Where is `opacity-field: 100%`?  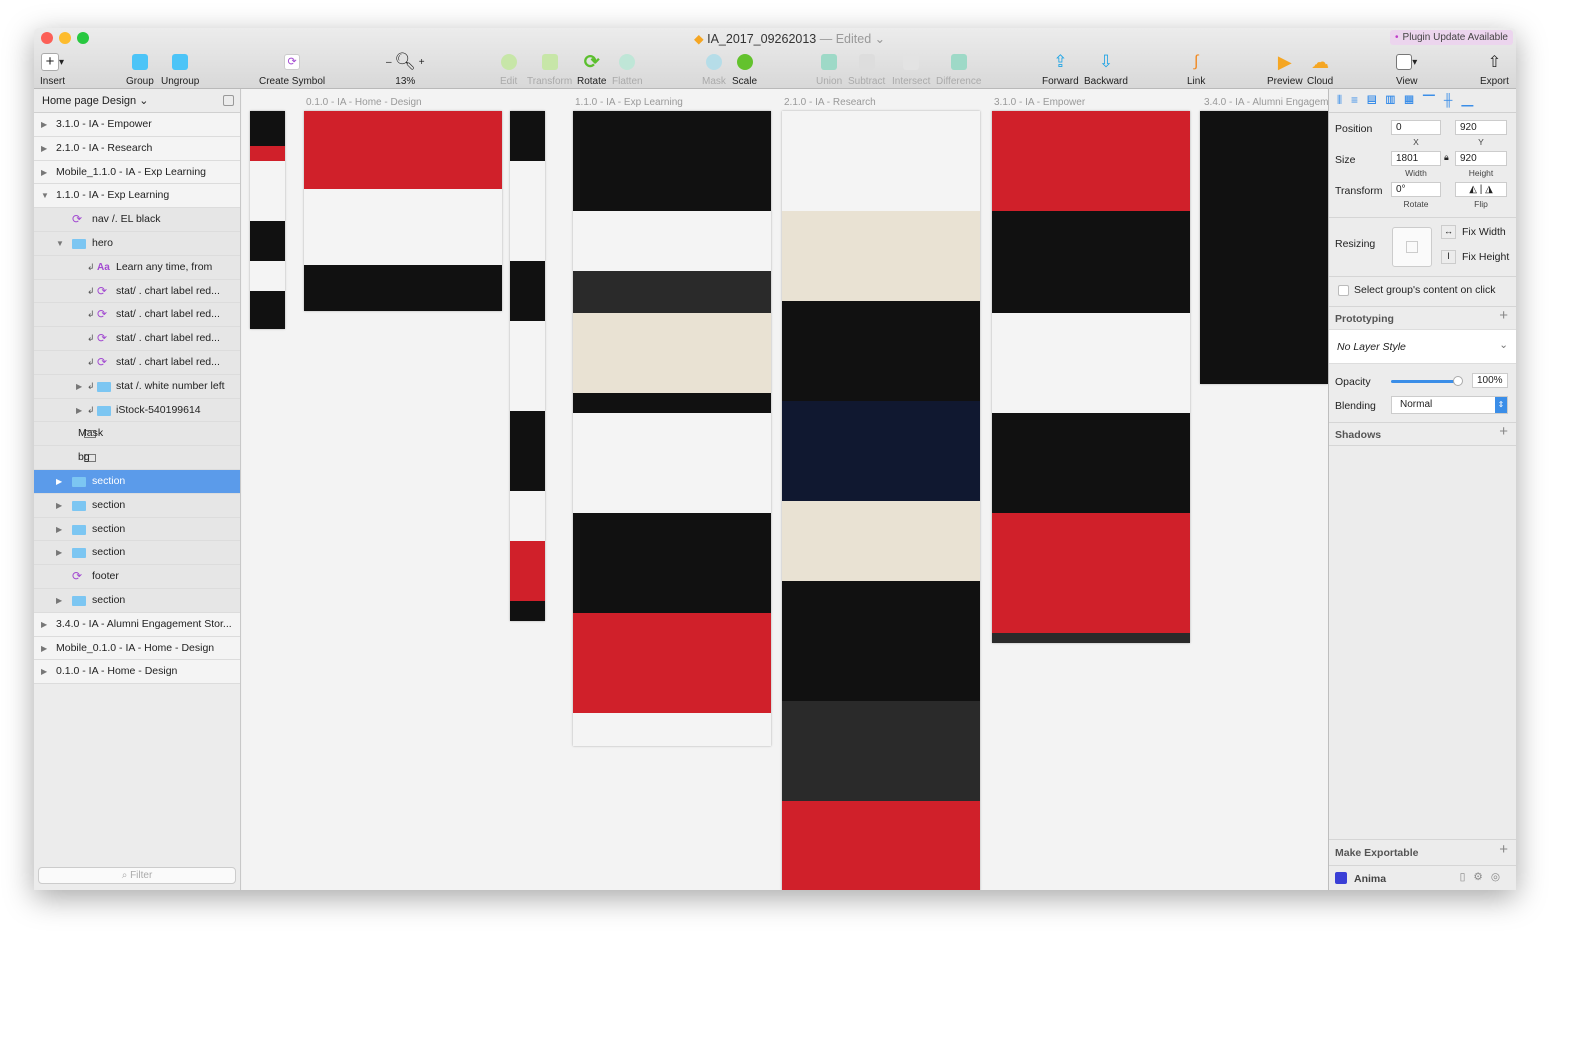
opacity-field: 100% is located at coordinates (1490, 380).